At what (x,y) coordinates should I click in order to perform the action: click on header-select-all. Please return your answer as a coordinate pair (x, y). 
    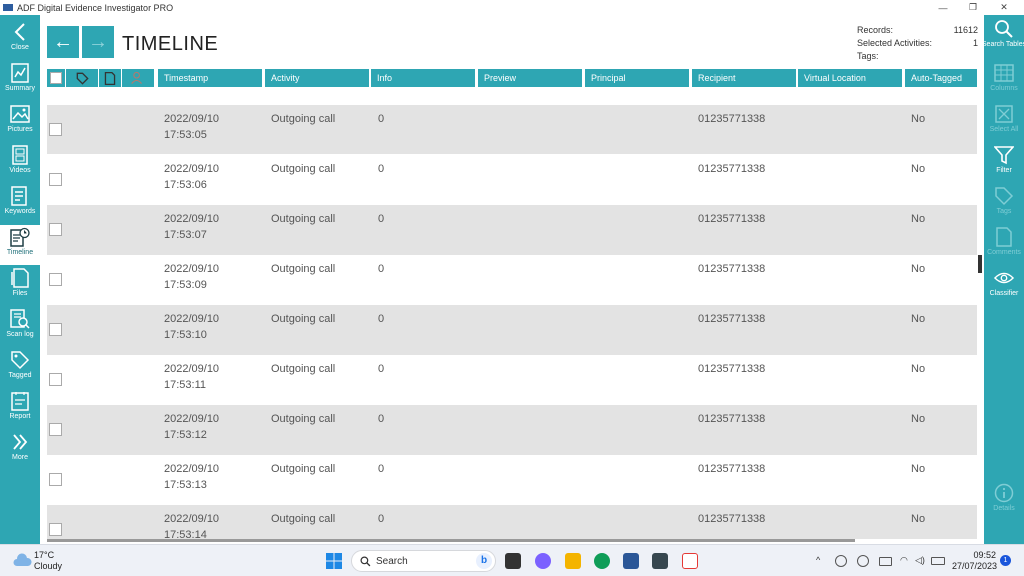
    Looking at the image, I should click on (56, 78).